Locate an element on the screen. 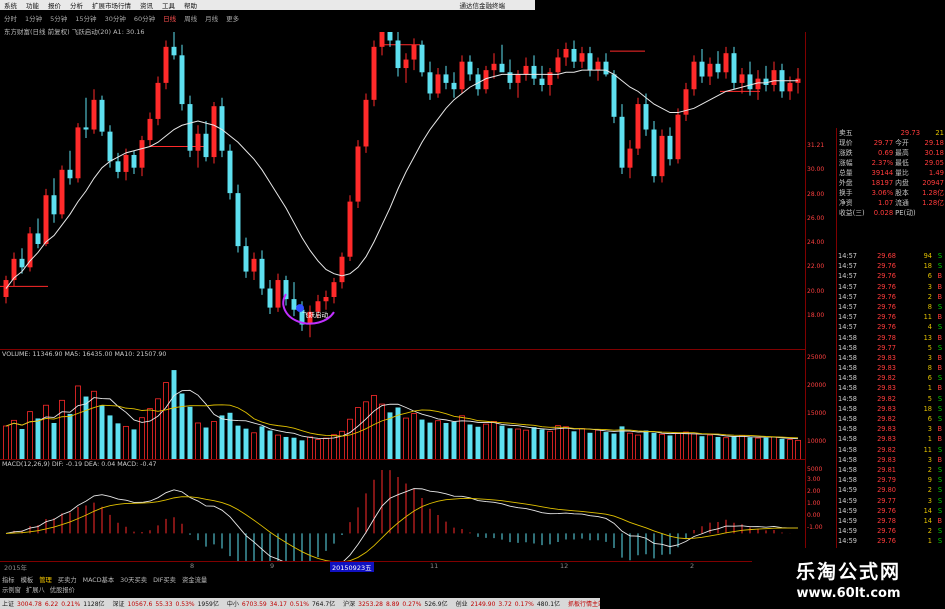 The width and height of the screenshot is (945, 609). index-quote: 中小 6703.59 34.17 0.51% 764.7亿 is located at coordinates (282, 603).